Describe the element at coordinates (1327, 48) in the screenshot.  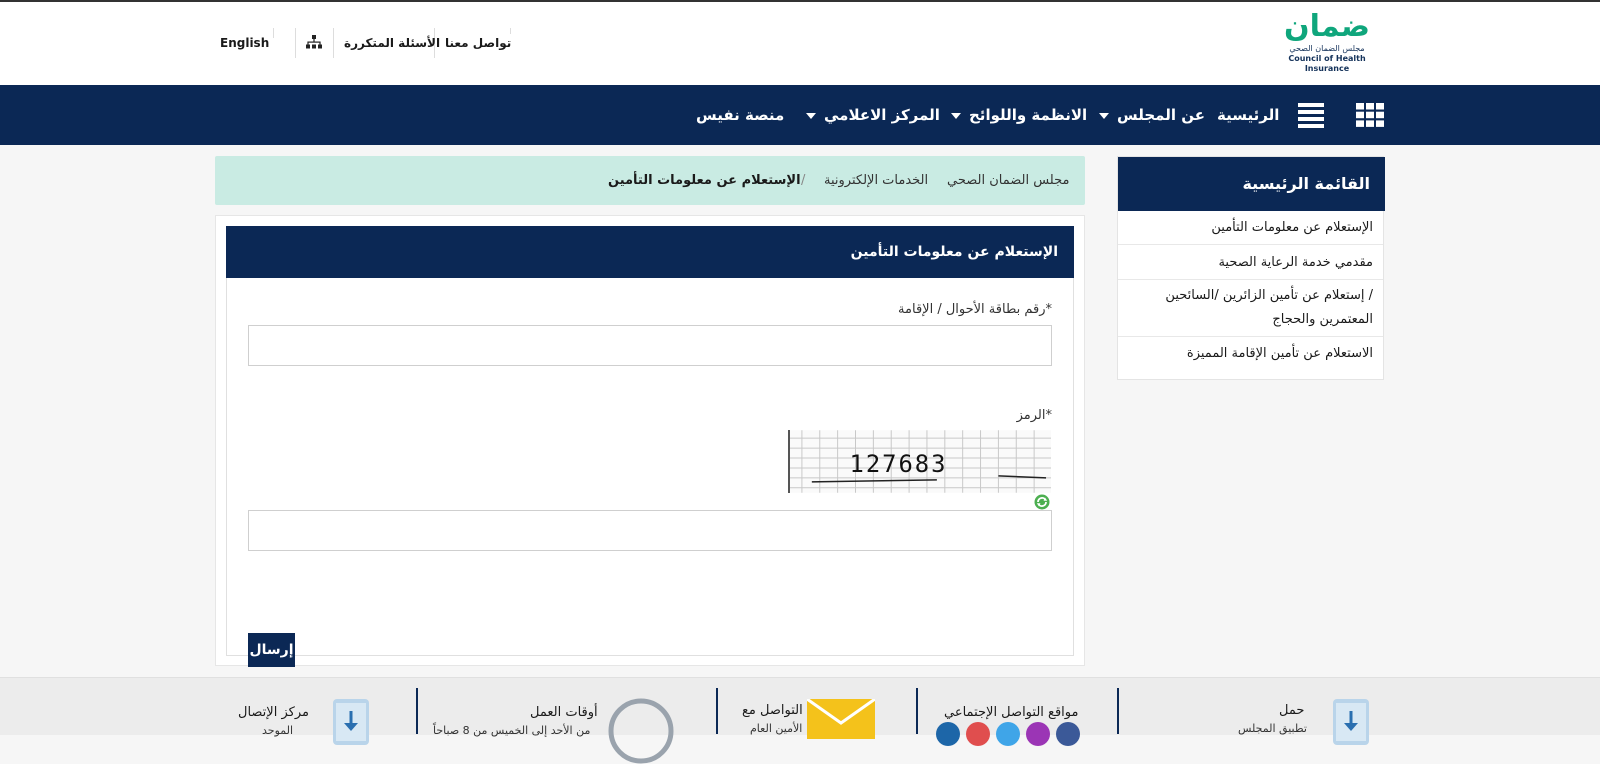
I see `logo-arabic-name: مجلس الضمان الصحي` at that location.